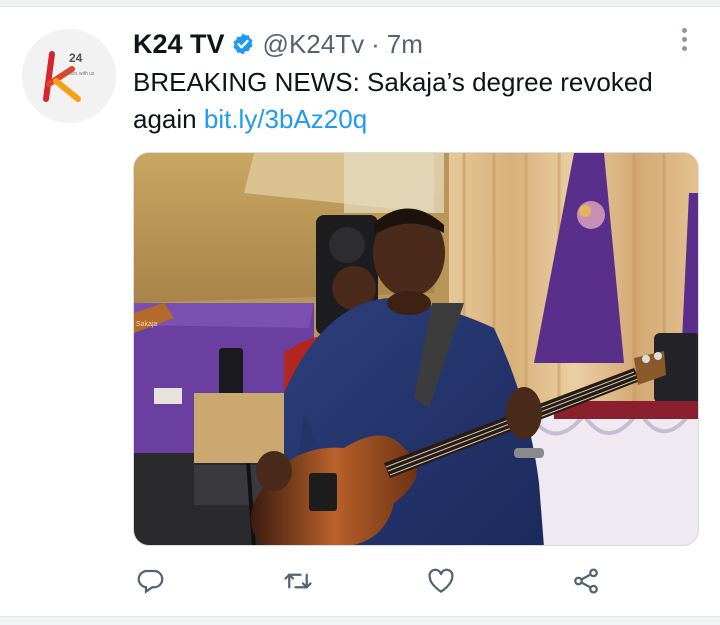 The height and width of the screenshot is (625, 720). Describe the element at coordinates (243, 44) in the screenshot. I see `verified-badge-icon` at that location.